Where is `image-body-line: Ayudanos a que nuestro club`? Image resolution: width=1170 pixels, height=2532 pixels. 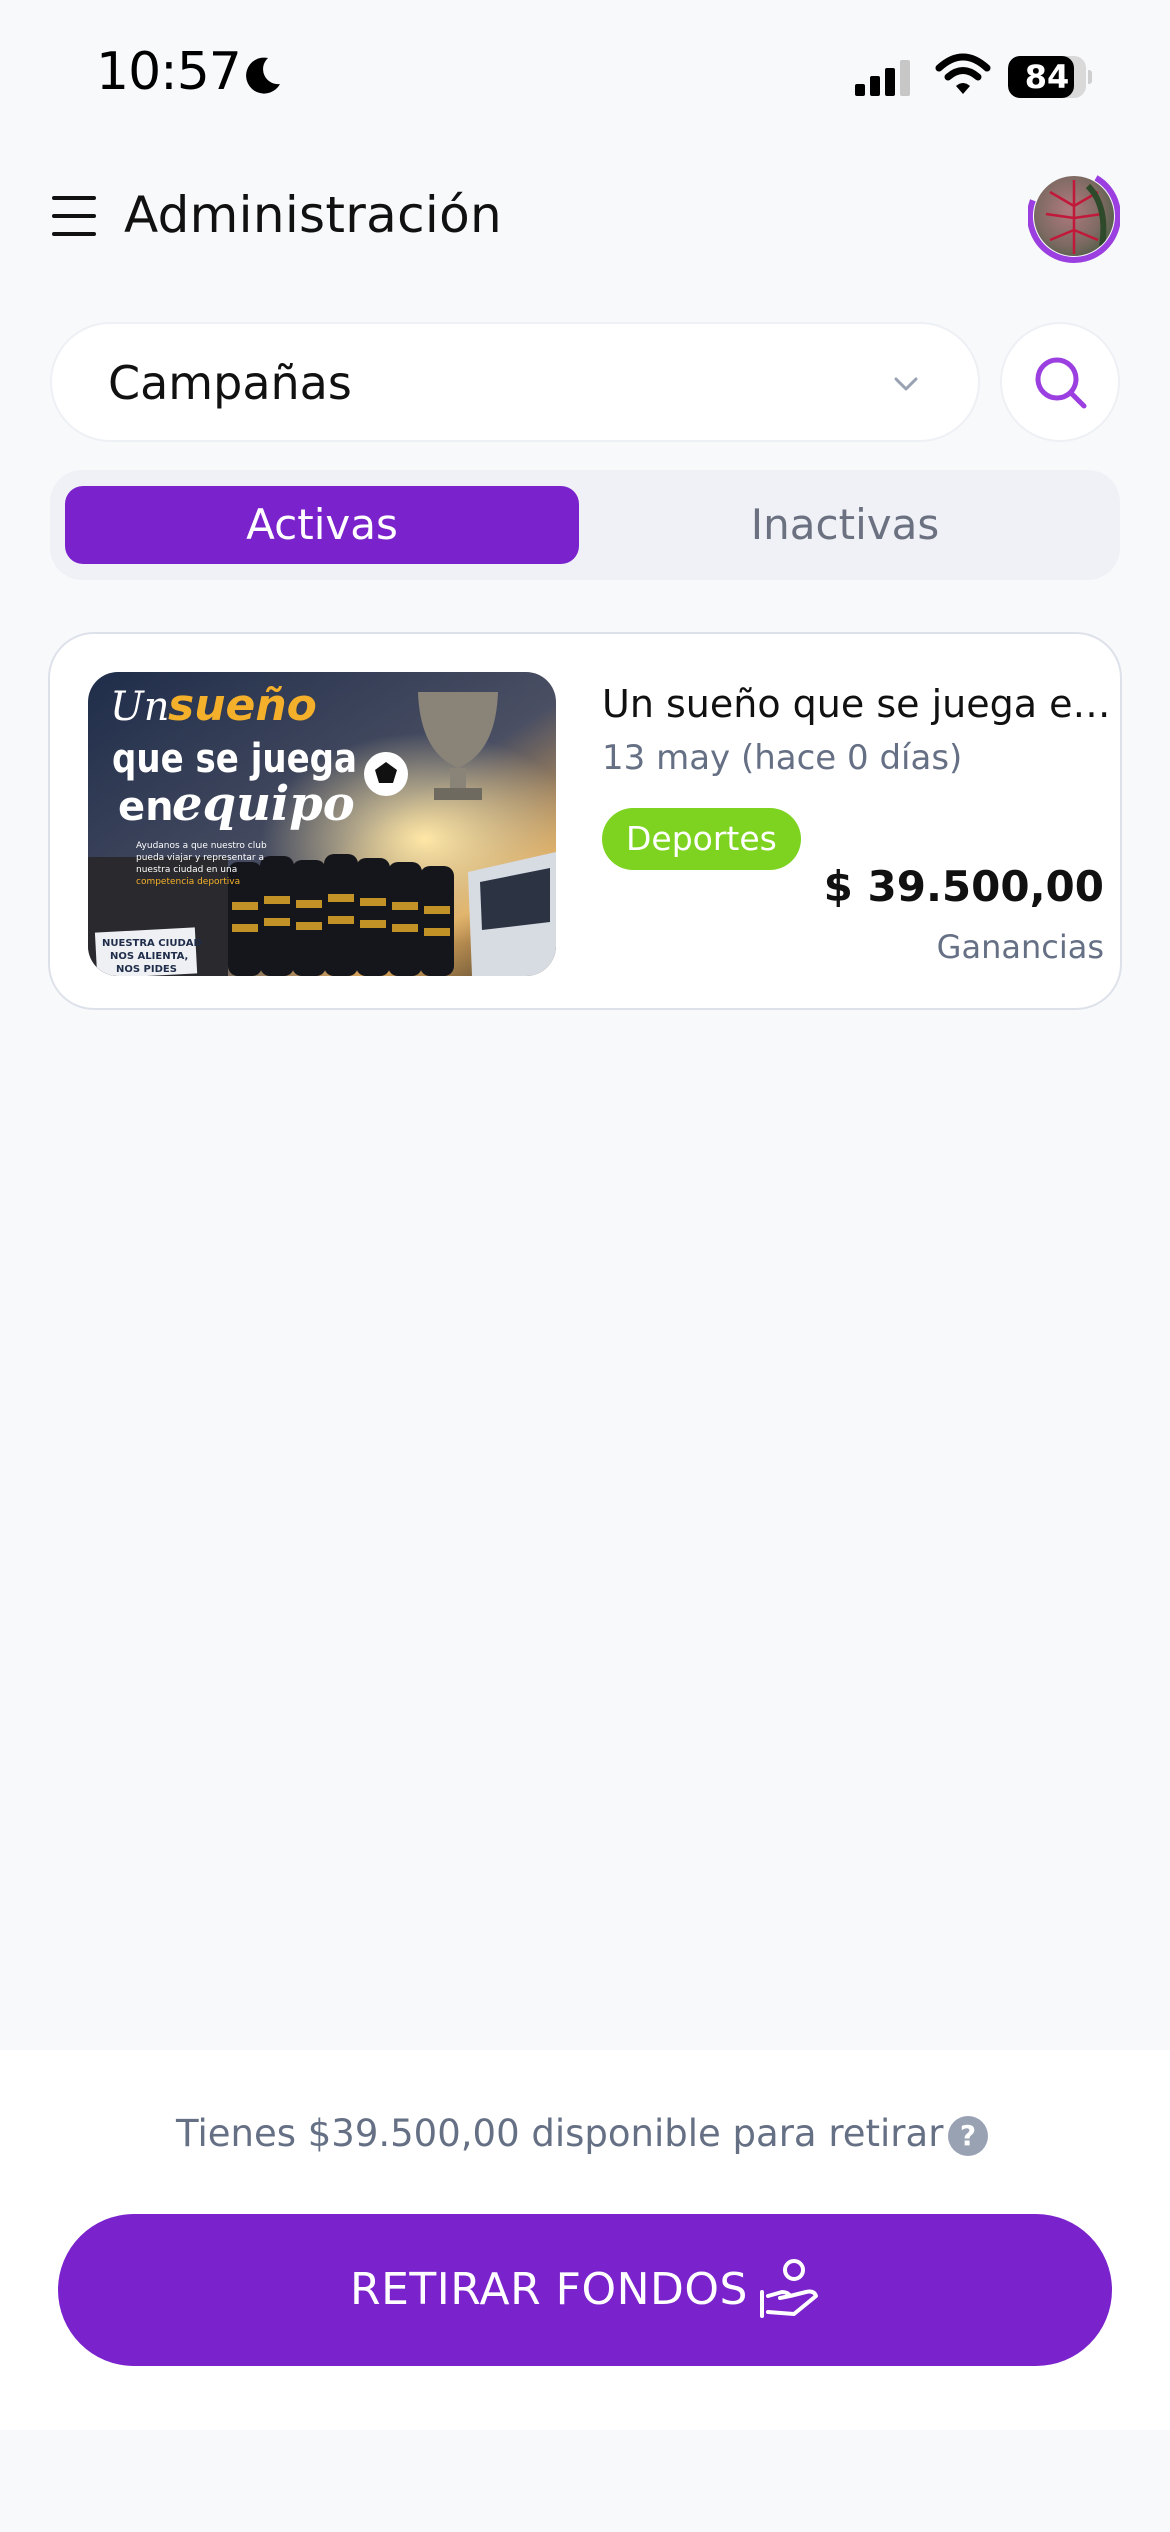 image-body-line: Ayudanos a que nuestro club is located at coordinates (201, 846).